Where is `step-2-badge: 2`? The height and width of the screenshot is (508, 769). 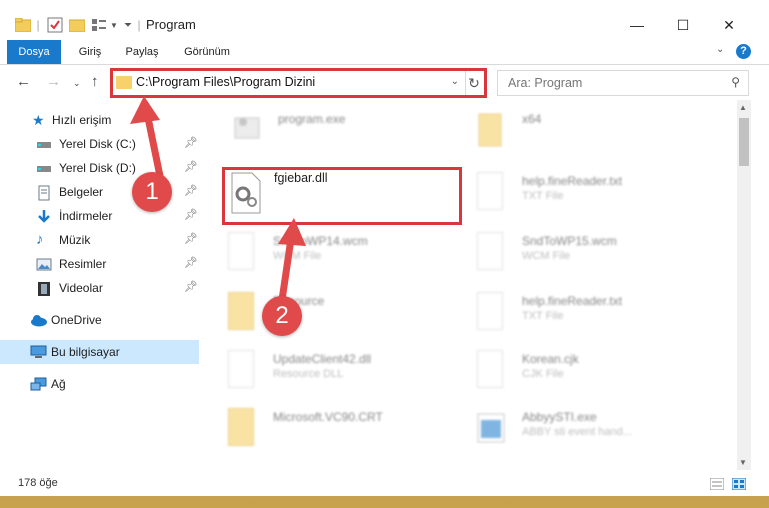 step-2-badge: 2 is located at coordinates (282, 316).